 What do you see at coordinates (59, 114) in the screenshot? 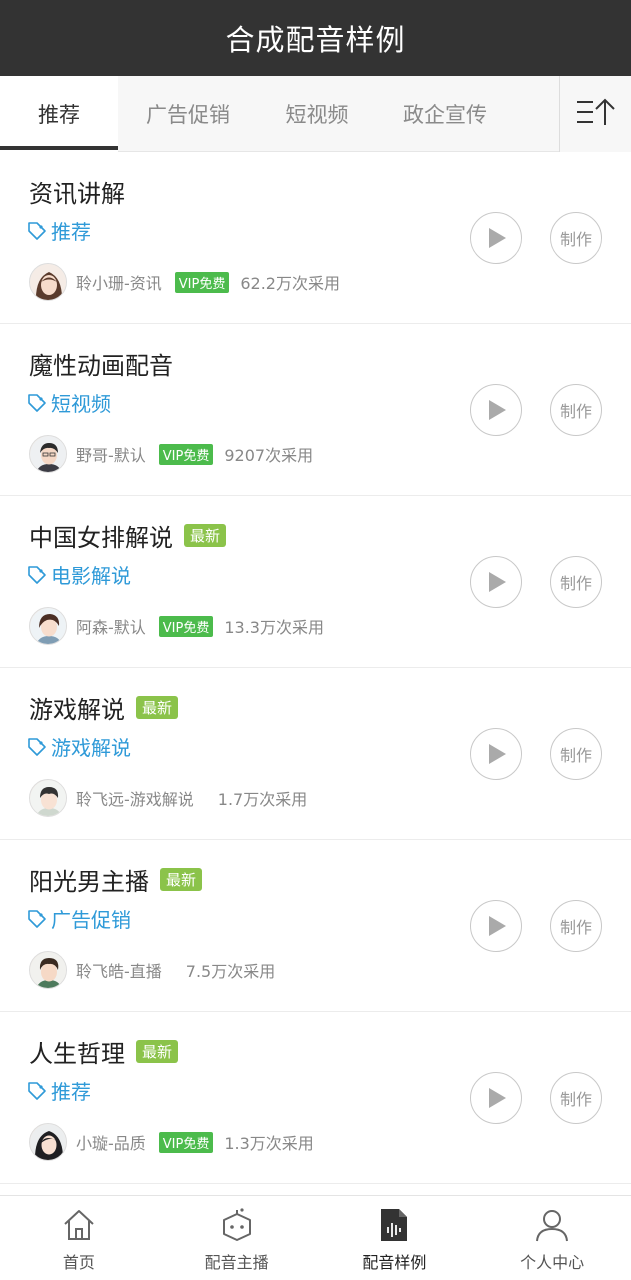
I see `tab-recommend: 推荐` at bounding box center [59, 114].